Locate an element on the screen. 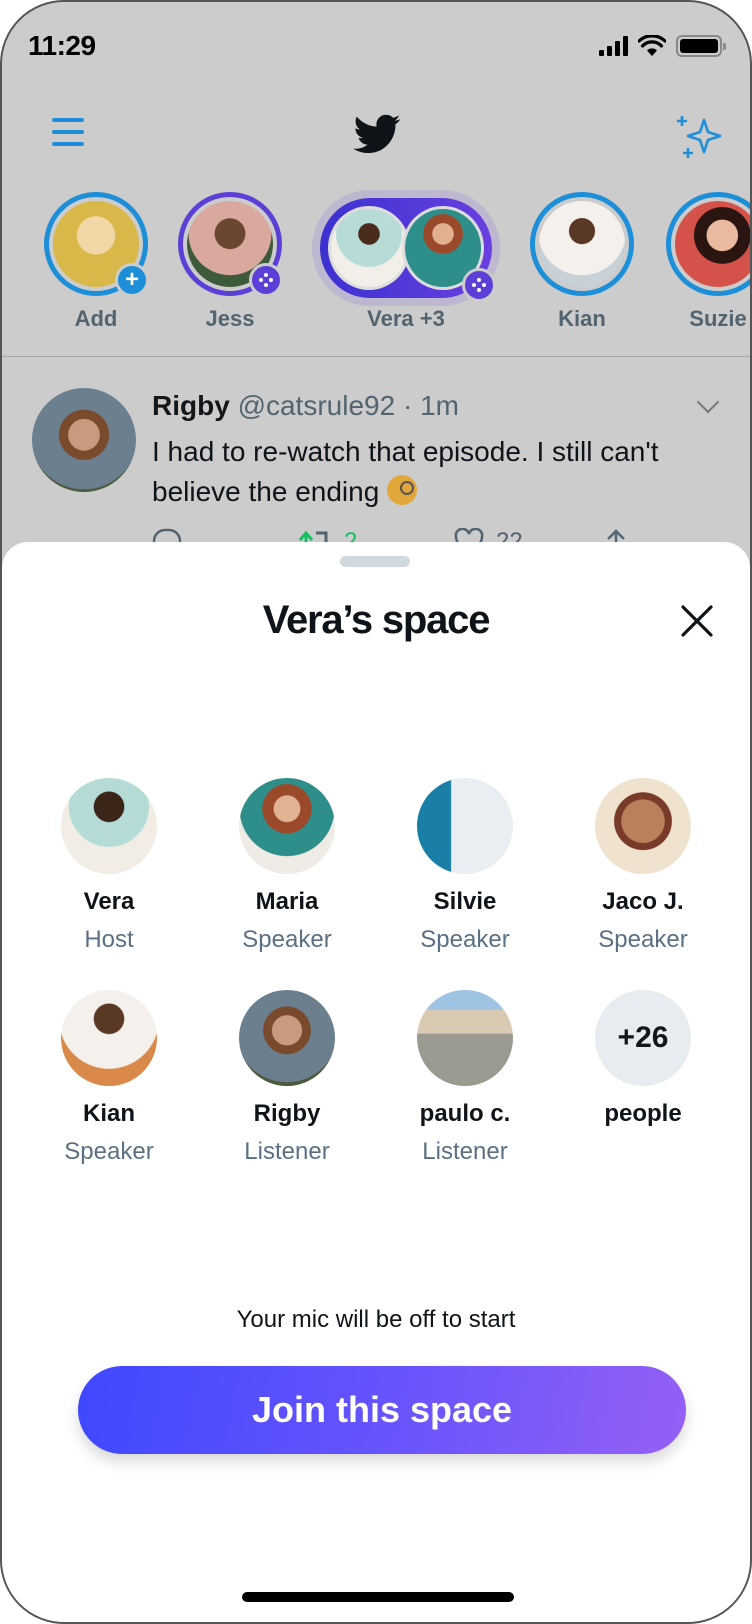 The width and height of the screenshot is (752, 1624). fleet-label: Jess is located at coordinates (230, 318).